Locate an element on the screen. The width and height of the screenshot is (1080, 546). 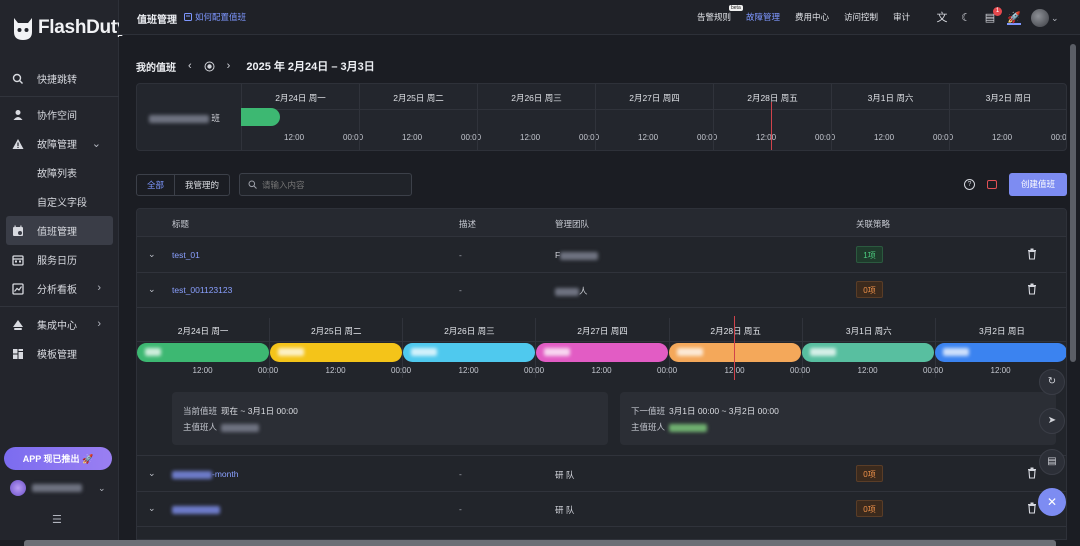
today-button is located at coordinates (209, 66).